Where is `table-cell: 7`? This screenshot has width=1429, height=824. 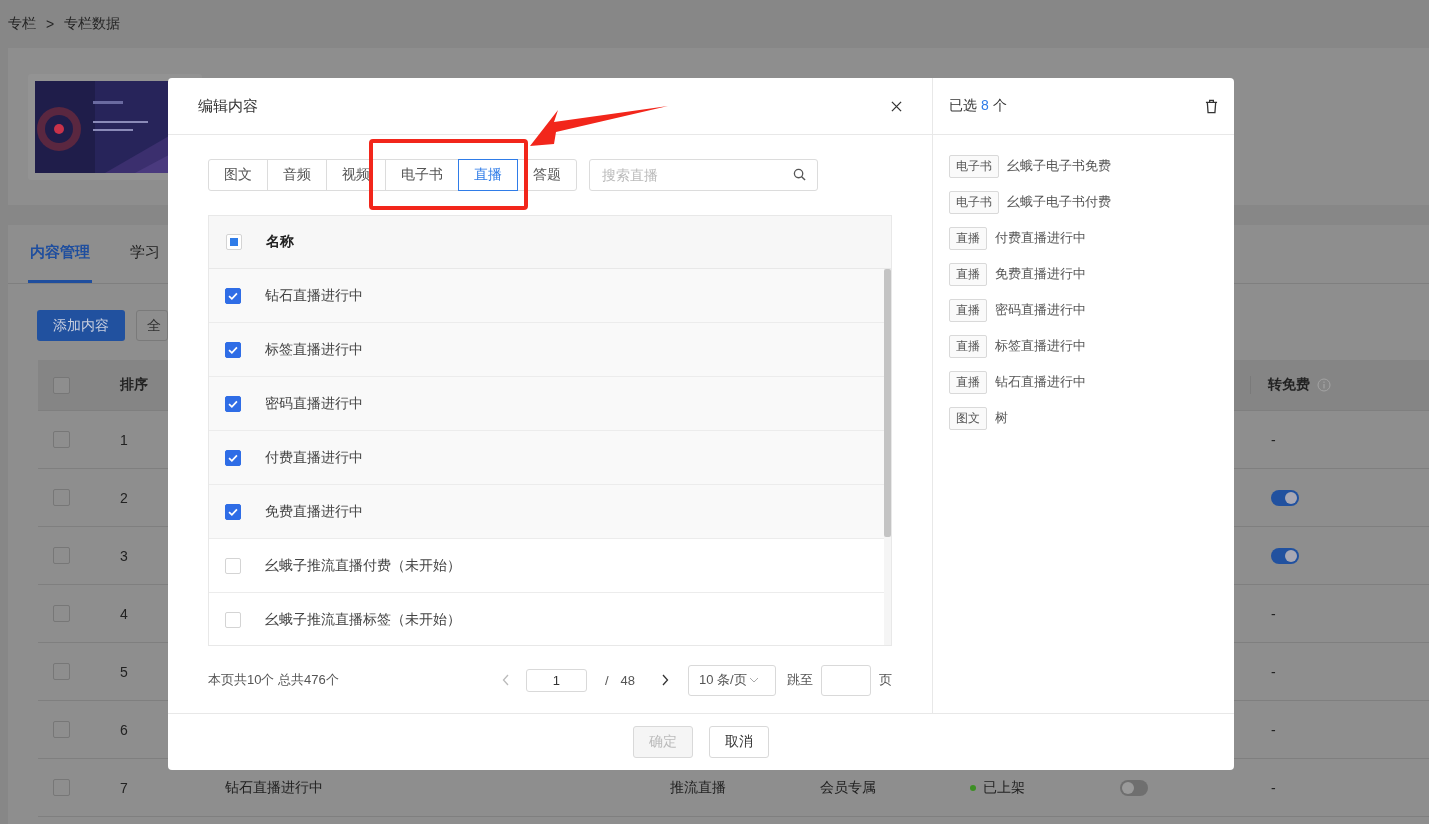
table-cell: 7 is located at coordinates (124, 787).